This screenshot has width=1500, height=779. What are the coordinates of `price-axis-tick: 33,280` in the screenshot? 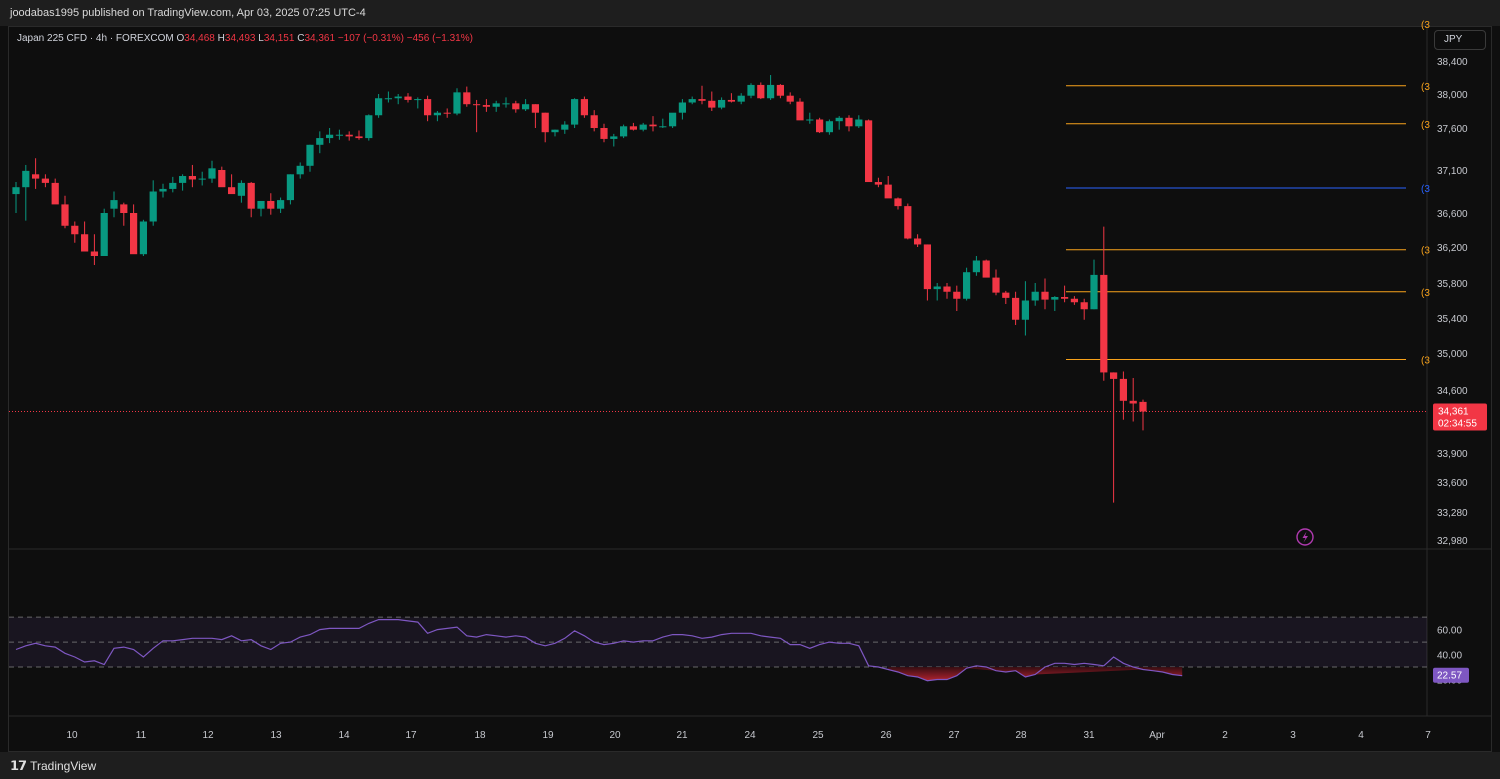 It's located at (1452, 513).